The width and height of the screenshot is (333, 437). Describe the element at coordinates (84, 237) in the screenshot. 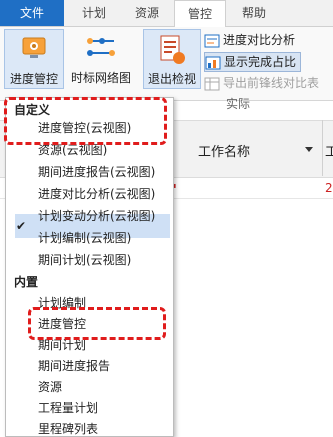

I see `menu-item-custom: 计划编制(云视图)` at that location.